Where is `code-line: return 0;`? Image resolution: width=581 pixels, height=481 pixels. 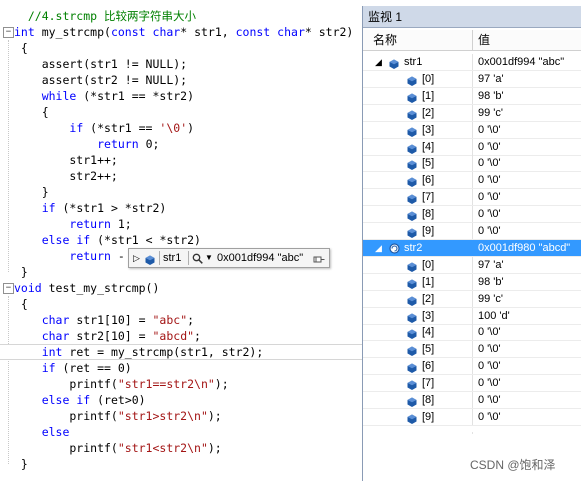 code-line: return 0; is located at coordinates (181, 144).